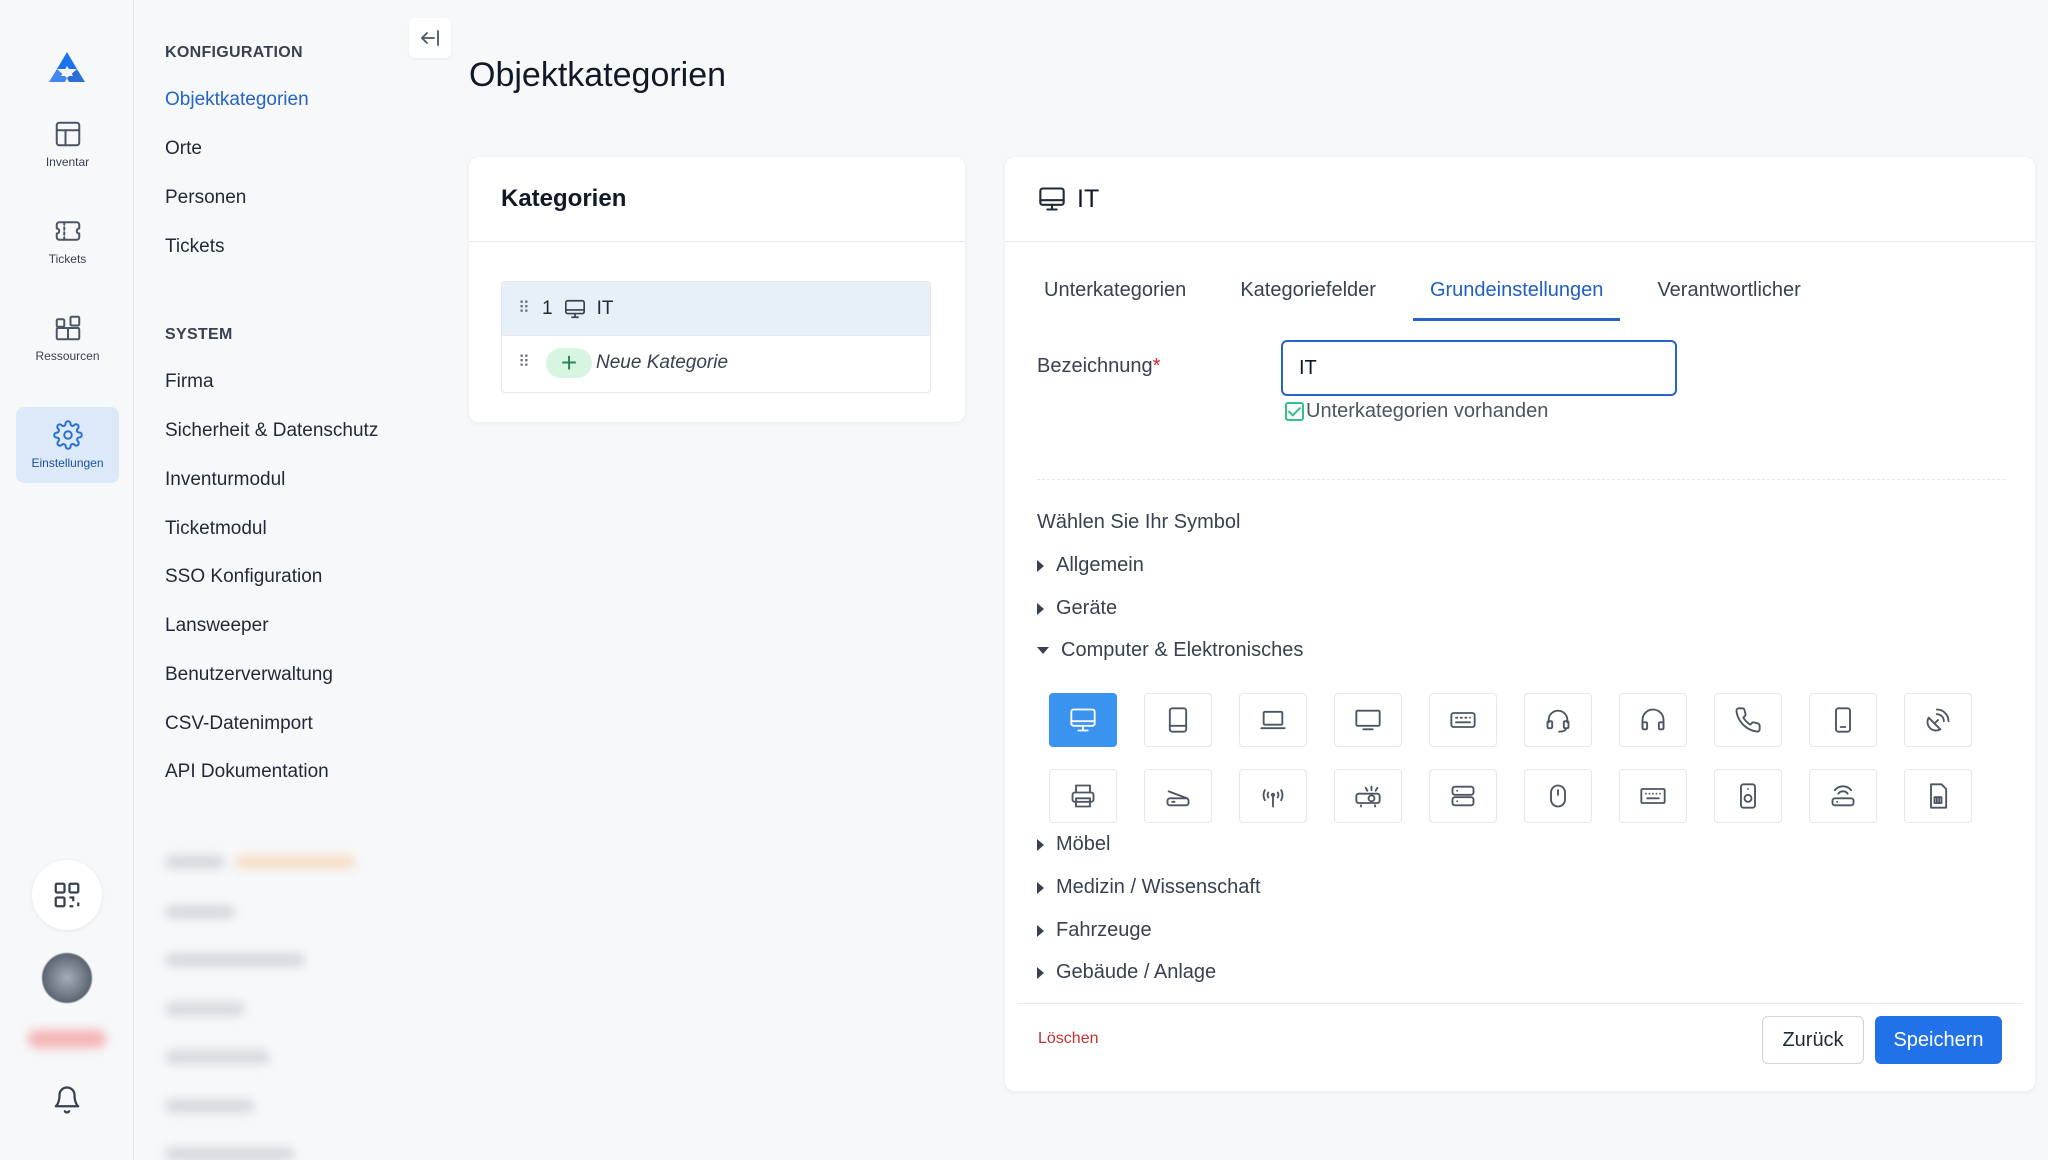 This screenshot has width=2048, height=1160. Describe the element at coordinates (1748, 796) in the screenshot. I see `symbol-speaker` at that location.